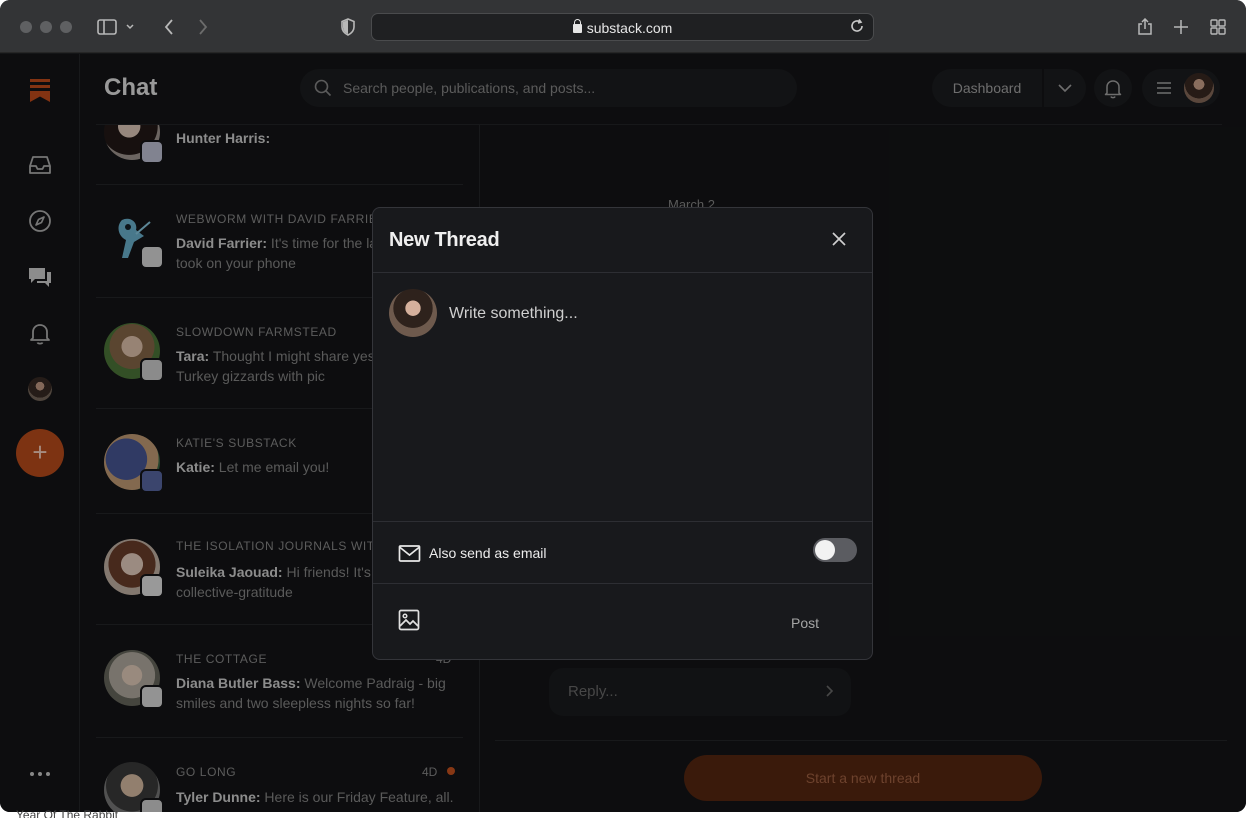 The width and height of the screenshot is (1246, 818). What do you see at coordinates (1218, 27) in the screenshot?
I see `tab-overview-icon` at bounding box center [1218, 27].